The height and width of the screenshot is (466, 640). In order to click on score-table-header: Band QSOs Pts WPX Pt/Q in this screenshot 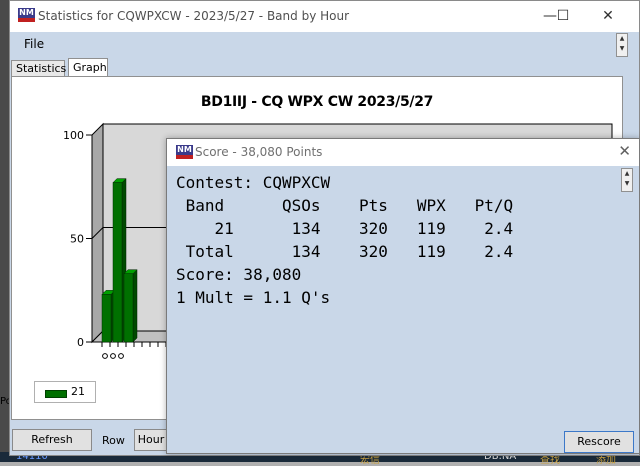, I will do `click(345, 205)`.